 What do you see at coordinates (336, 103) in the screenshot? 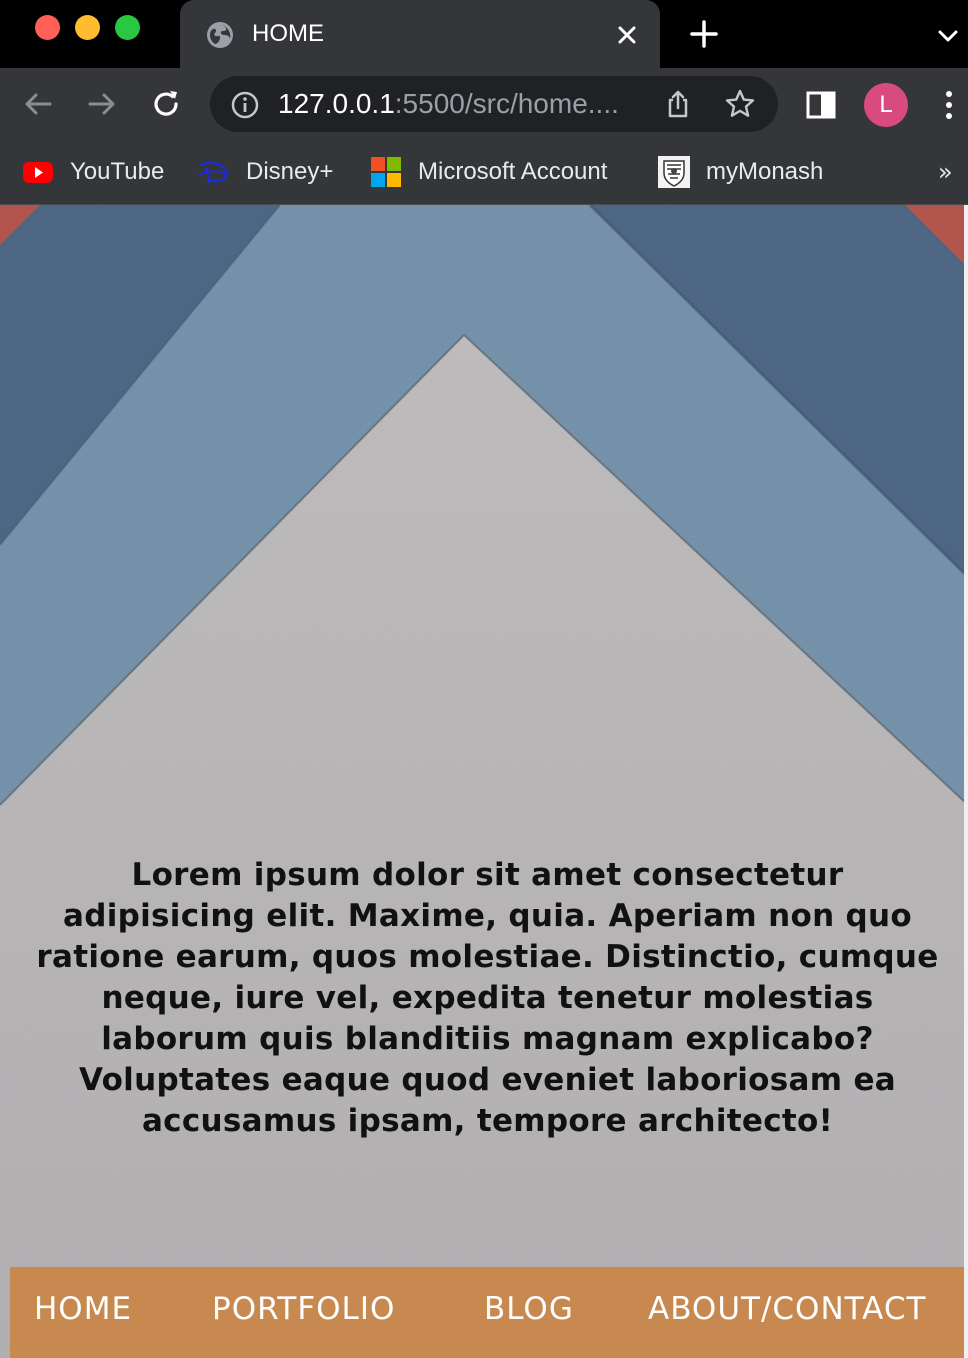
I see `url-host: 127.0.0.1` at bounding box center [336, 103].